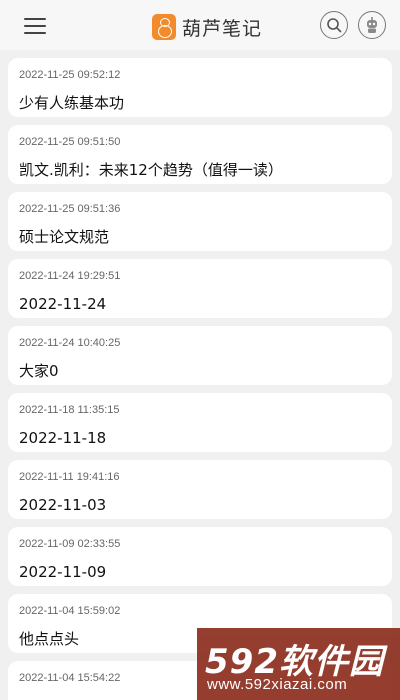 This screenshot has width=400, height=700. Describe the element at coordinates (200, 489) in the screenshot. I see `note-item: 2022-11-11 19:41:16 2022-11-03` at that location.